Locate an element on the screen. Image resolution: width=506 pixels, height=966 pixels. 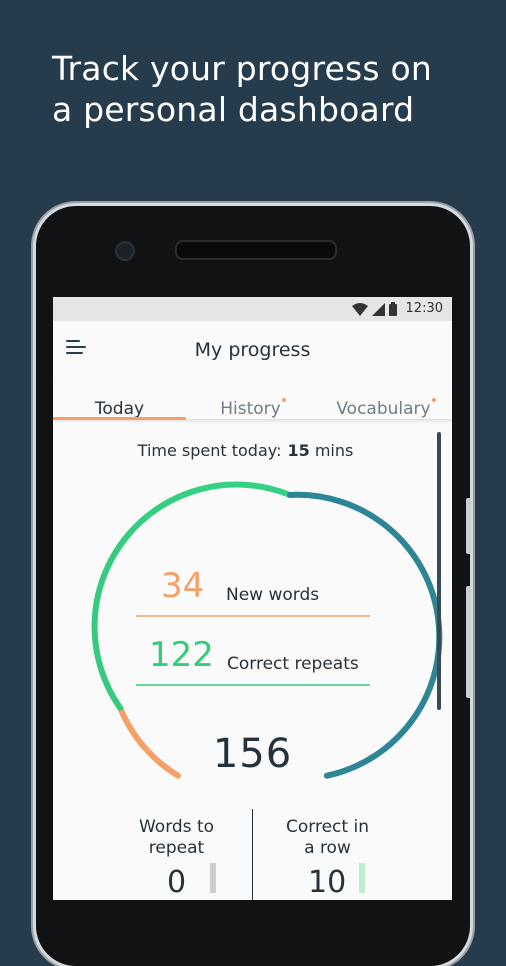
words-to-repeat-value: 0 is located at coordinates (177, 882).